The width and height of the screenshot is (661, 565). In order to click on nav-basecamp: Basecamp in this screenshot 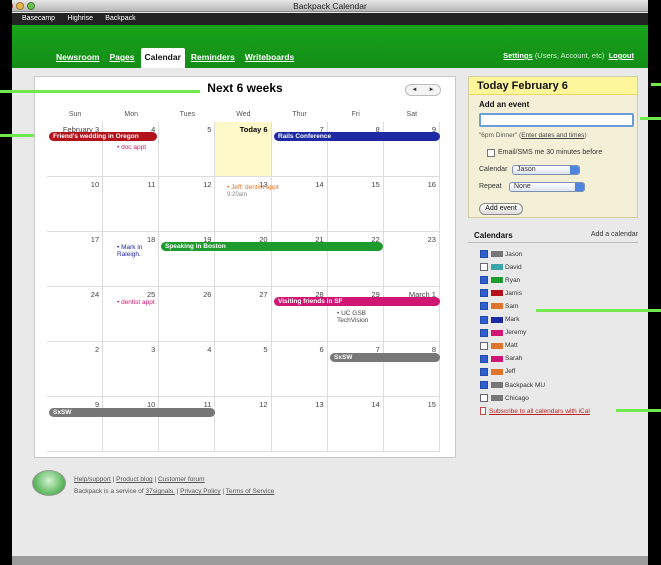, I will do `click(38, 19)`.